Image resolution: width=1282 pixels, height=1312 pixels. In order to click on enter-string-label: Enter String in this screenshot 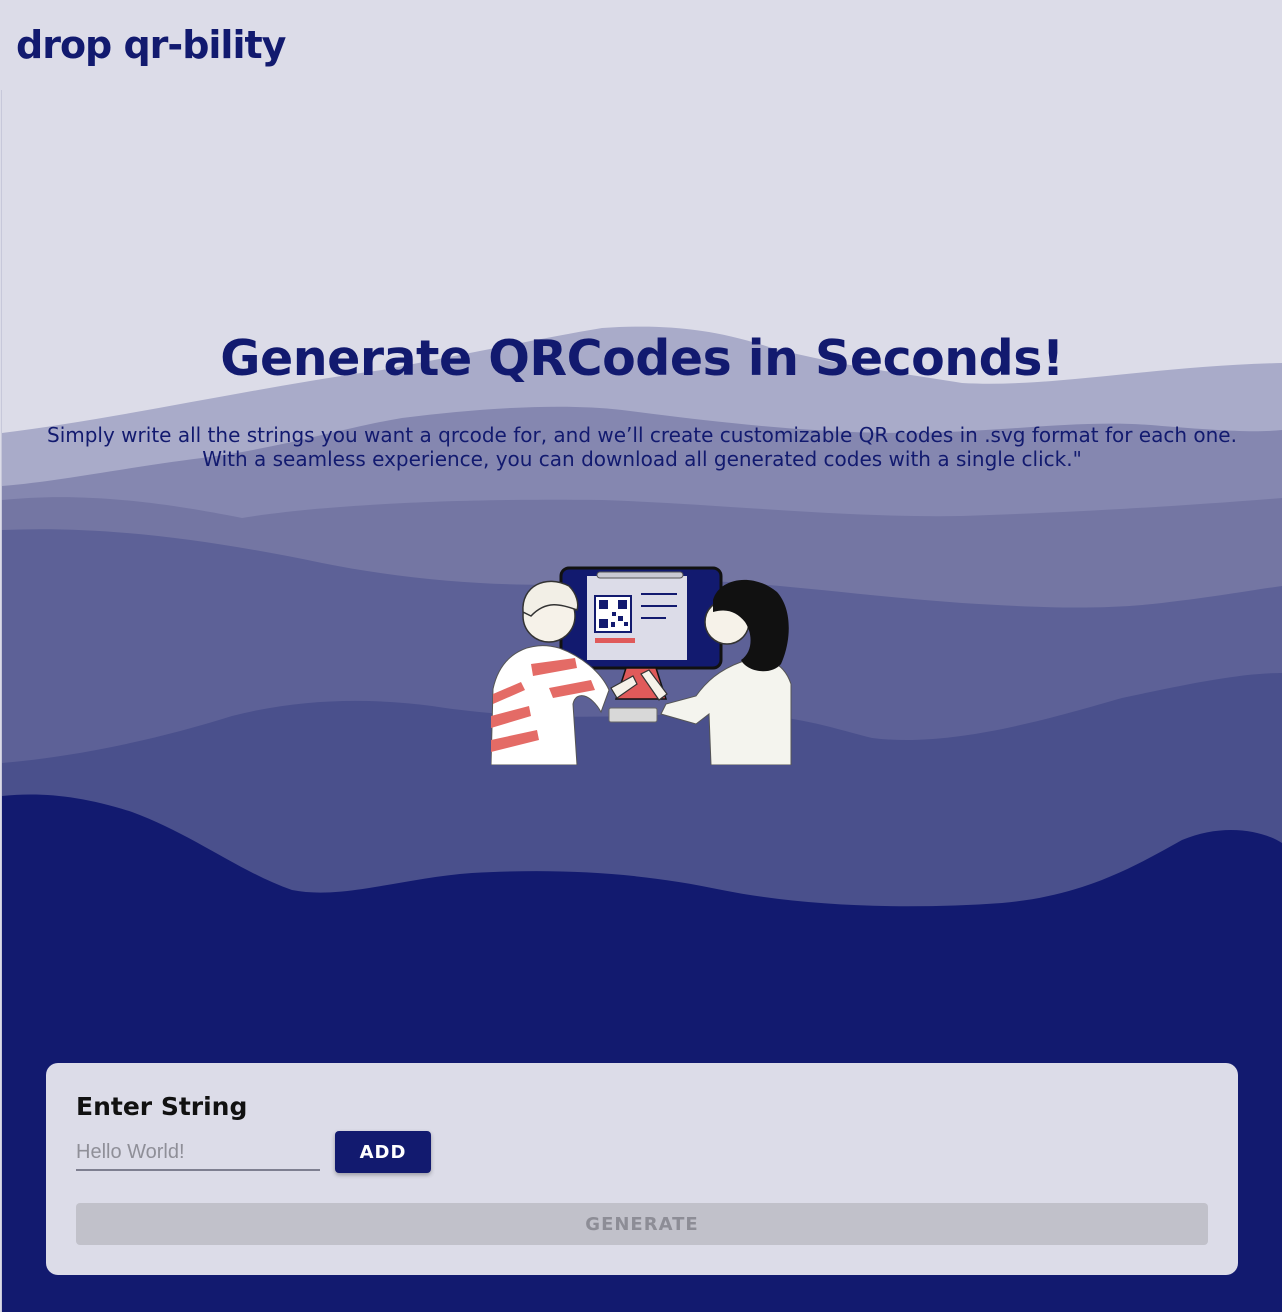, I will do `click(162, 1106)`.